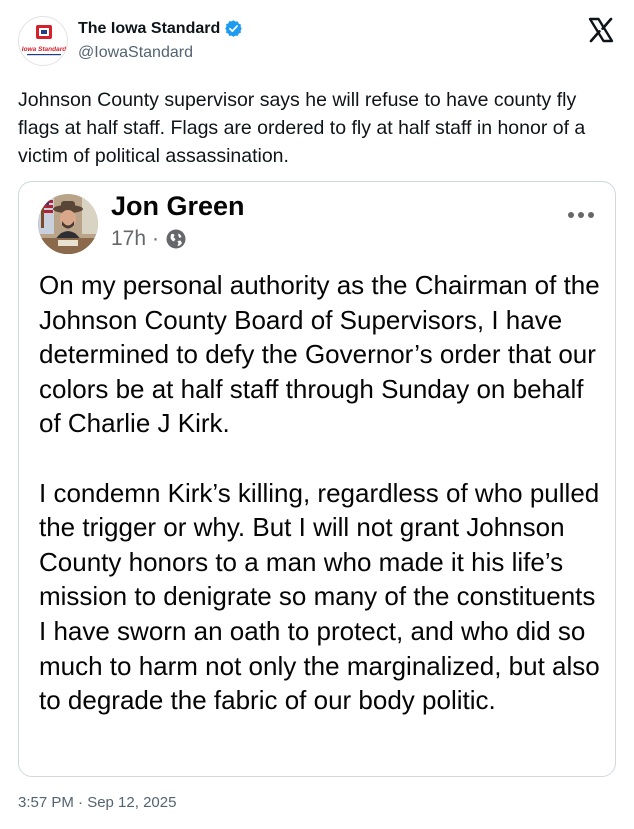  What do you see at coordinates (149, 29) in the screenshot?
I see `account-name: The Iowa Standard` at bounding box center [149, 29].